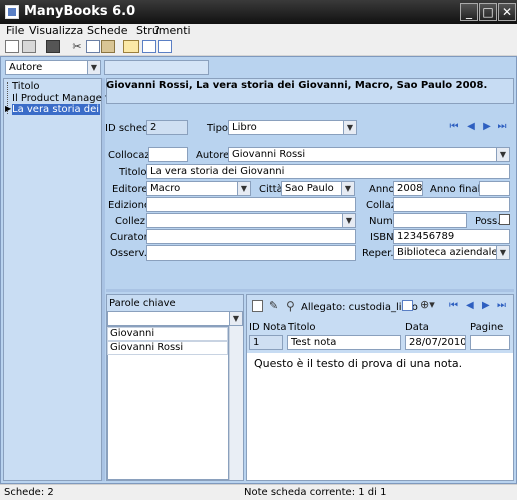 This screenshot has height=500, width=517. Describe the element at coordinates (251, 204) in the screenshot. I see `edizione-field` at that location.